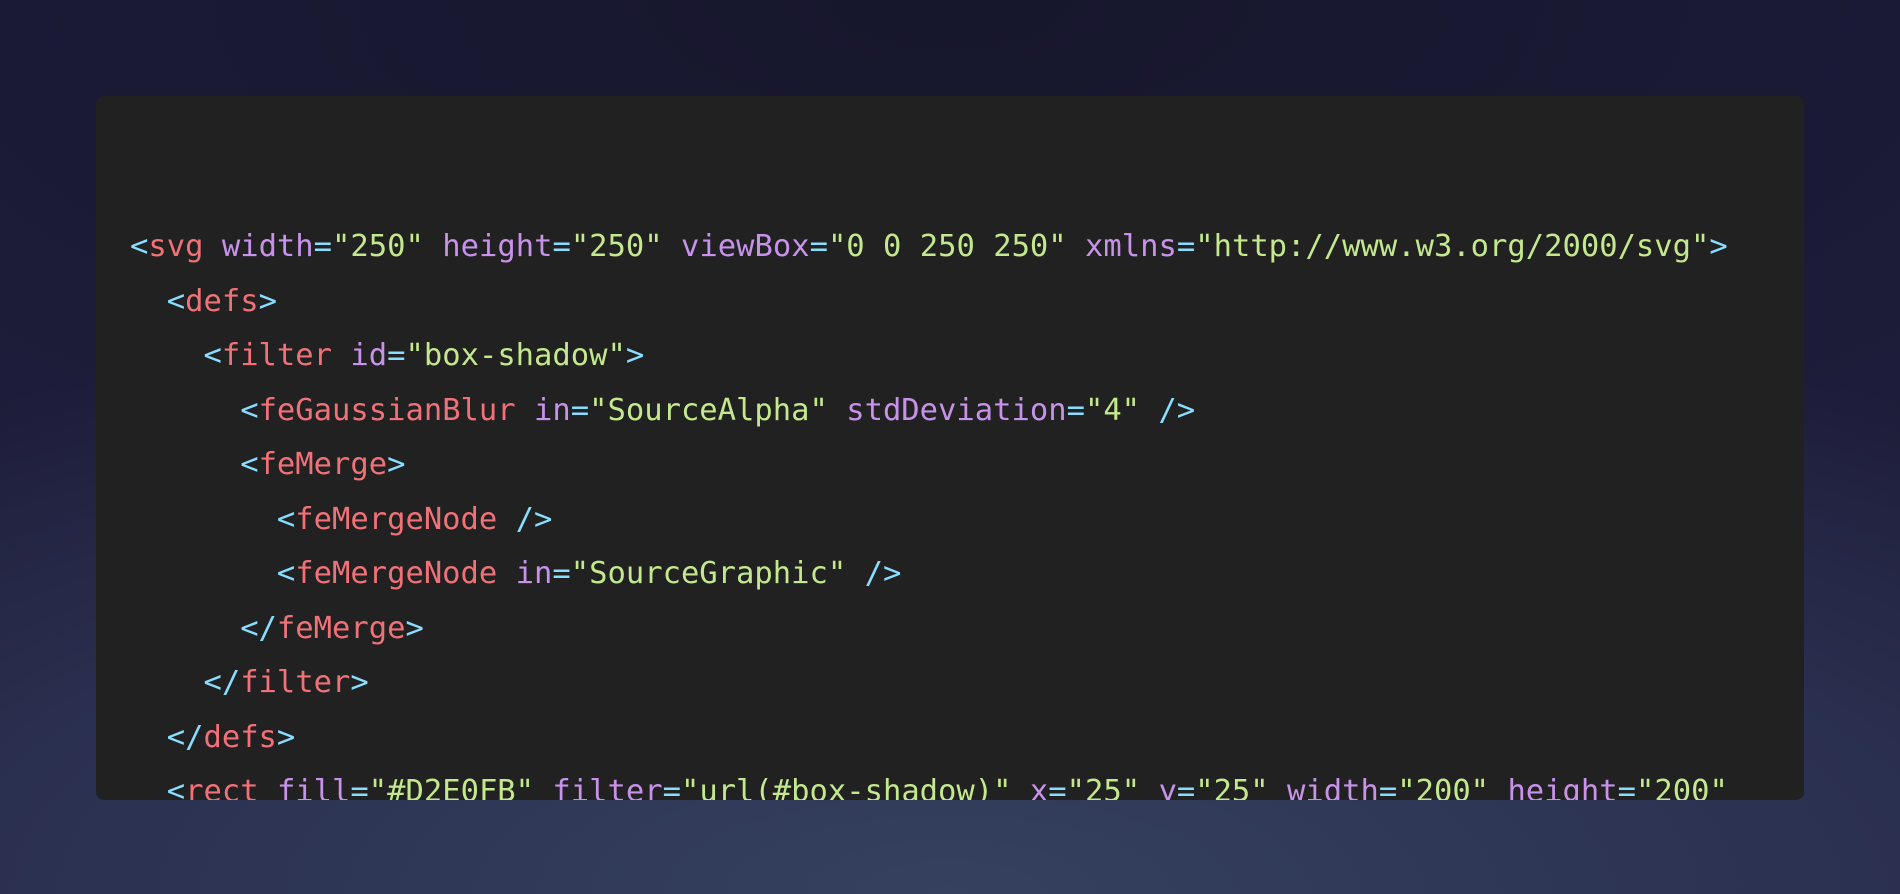 The height and width of the screenshot is (894, 1900). Describe the element at coordinates (708, 573) in the screenshot. I see `code-string: "SourceGraphic"` at that location.